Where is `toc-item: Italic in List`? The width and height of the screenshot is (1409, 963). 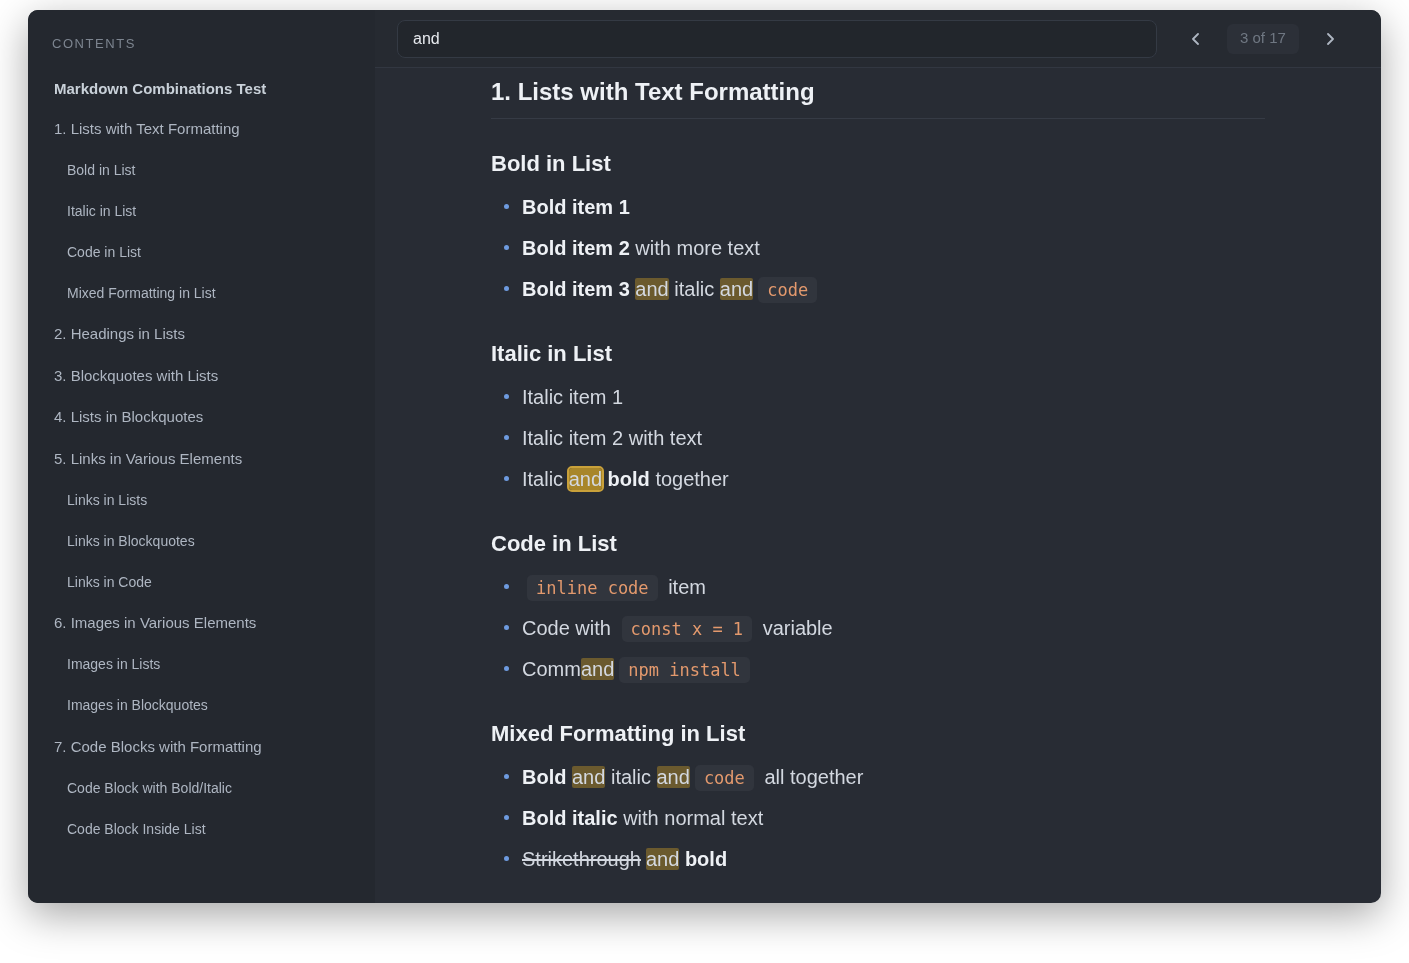 toc-item: Italic in List is located at coordinates (201, 211).